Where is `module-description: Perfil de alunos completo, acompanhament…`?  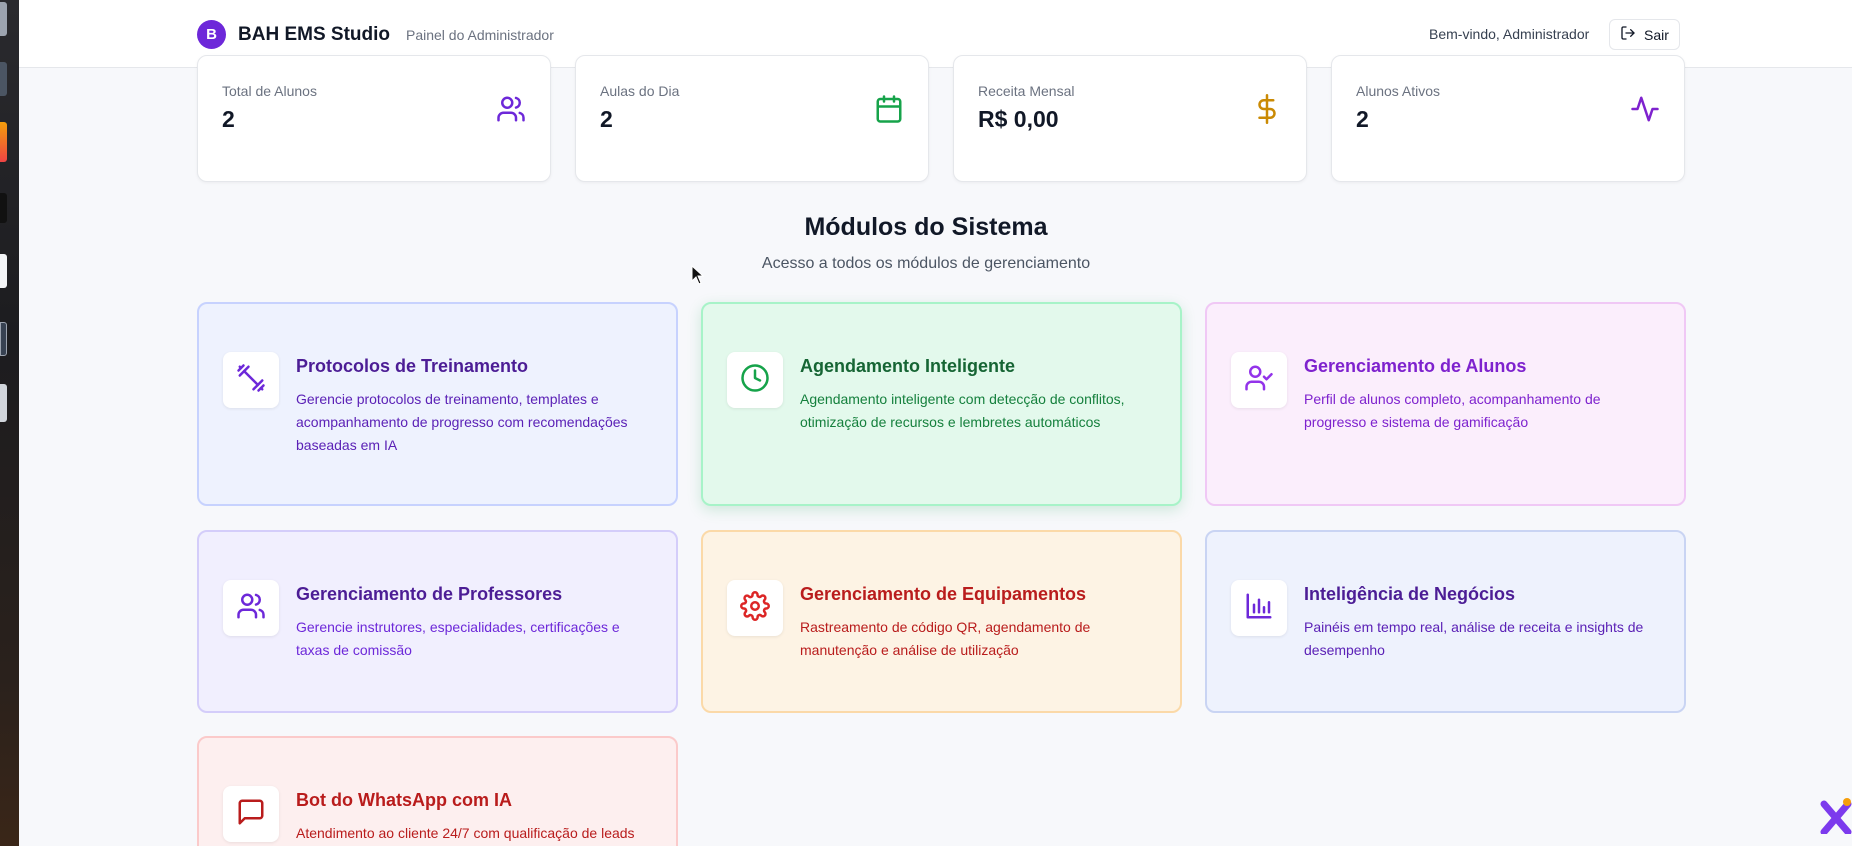
module-description: Perfil de alunos completo, acompanhament… is located at coordinates (1452, 410).